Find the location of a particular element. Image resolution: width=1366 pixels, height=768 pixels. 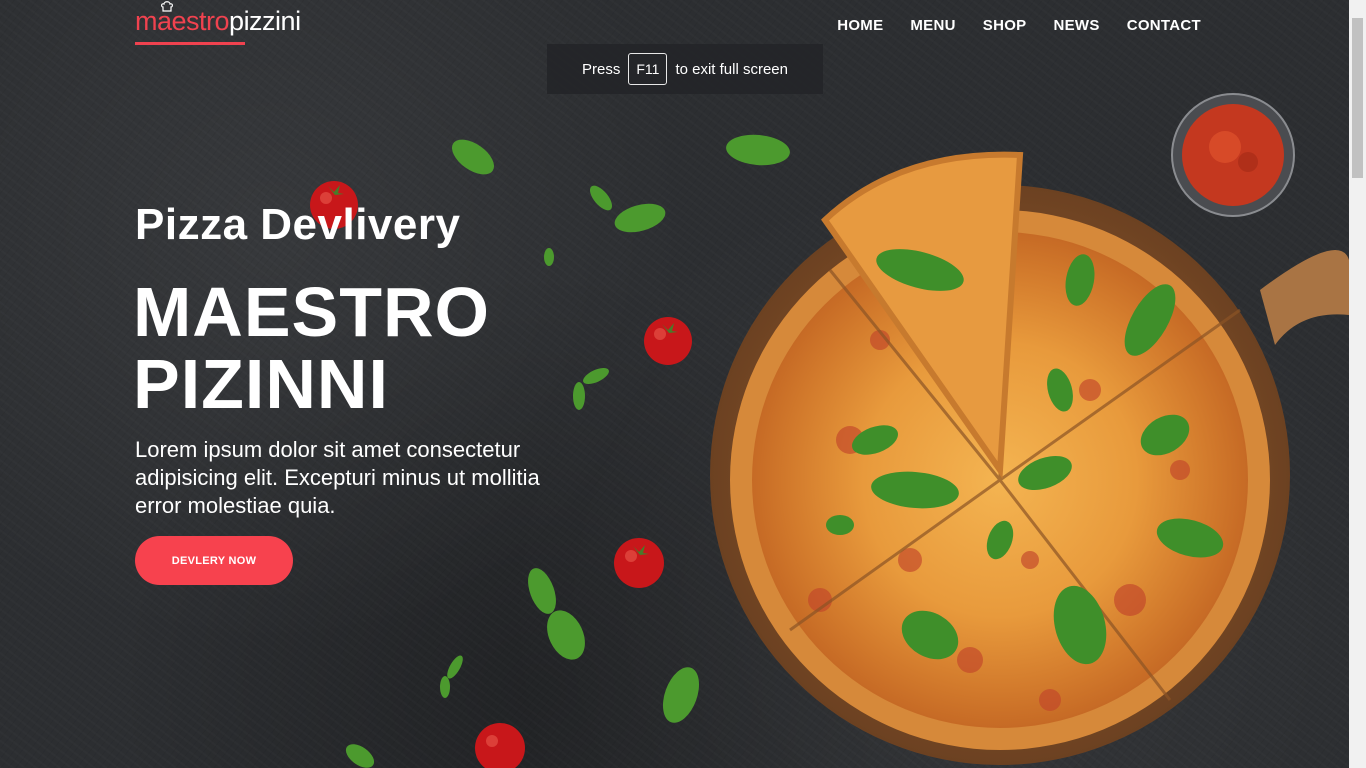

hero-title-line1: MAESTRO is located at coordinates (311, 312).